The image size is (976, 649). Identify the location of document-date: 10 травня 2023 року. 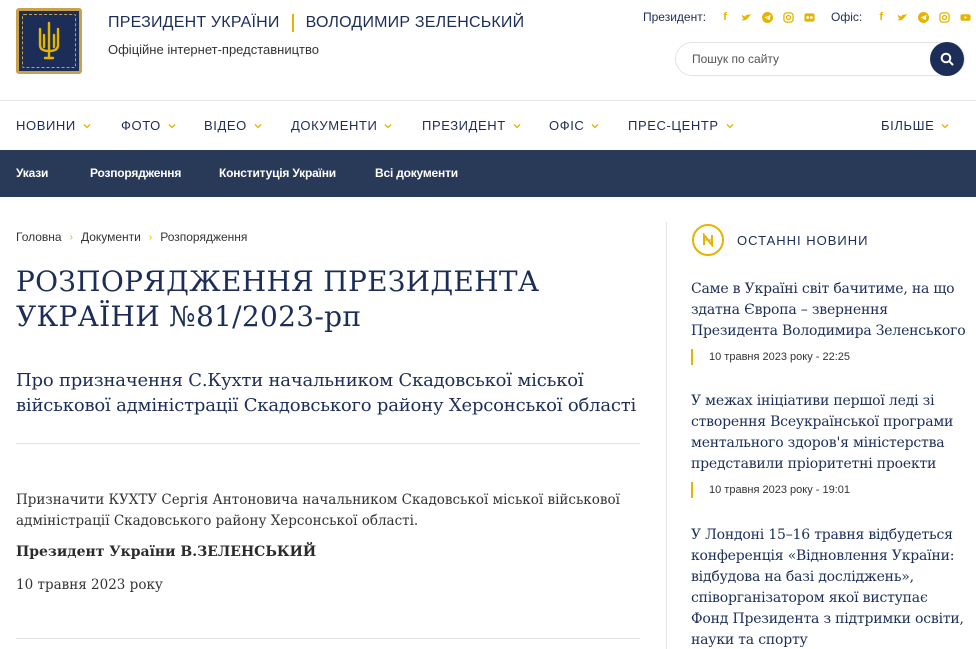
(89, 585).